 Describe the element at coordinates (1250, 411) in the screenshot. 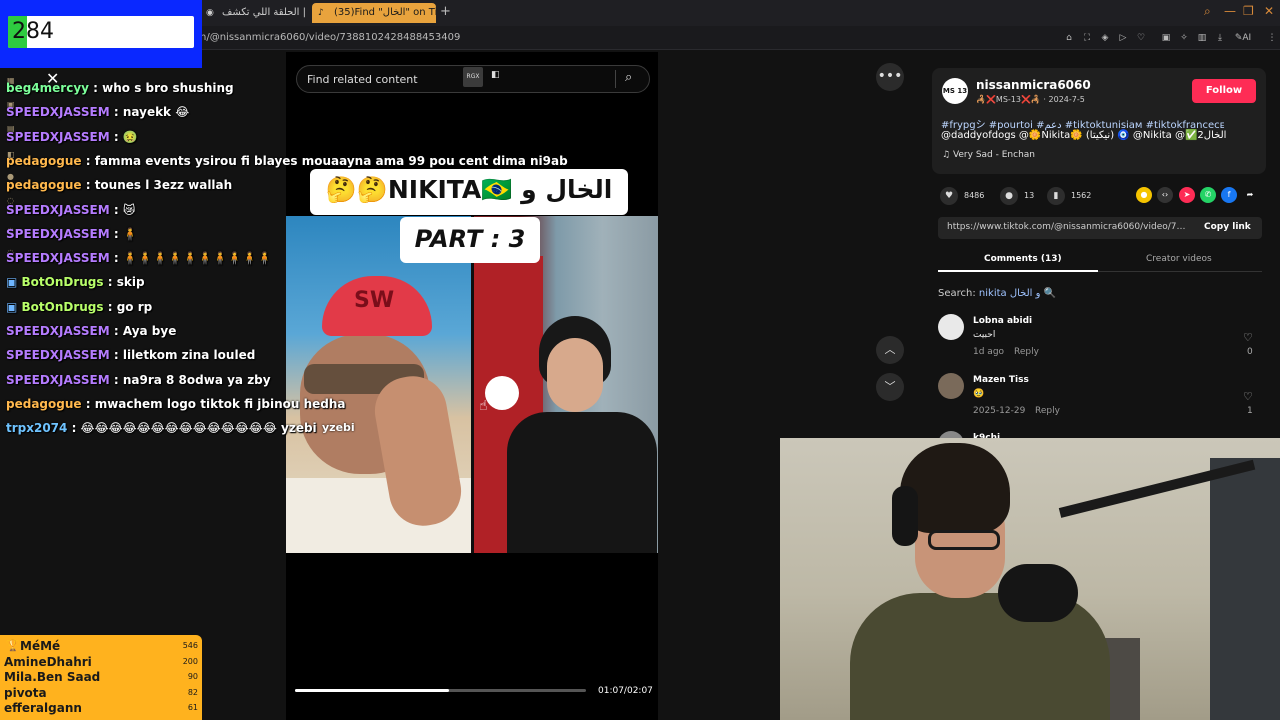

I see `comment-like-count: 1` at that location.